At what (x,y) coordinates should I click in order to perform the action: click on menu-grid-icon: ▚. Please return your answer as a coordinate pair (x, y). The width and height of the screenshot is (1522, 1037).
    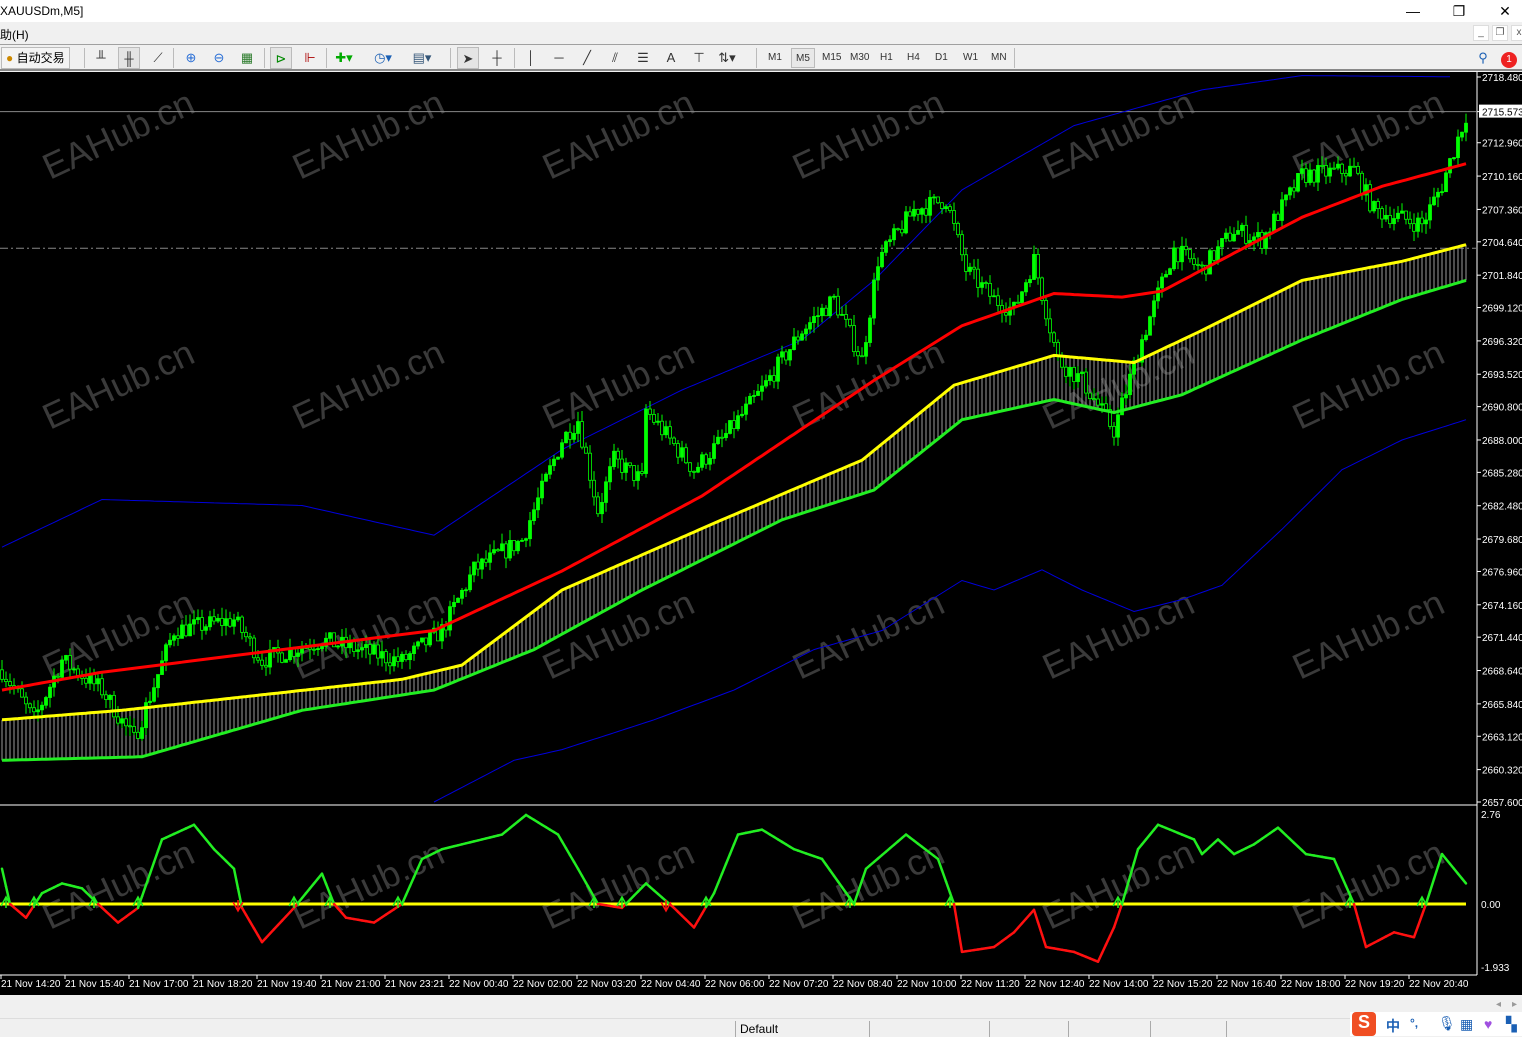
    Looking at the image, I should click on (1511, 1024).